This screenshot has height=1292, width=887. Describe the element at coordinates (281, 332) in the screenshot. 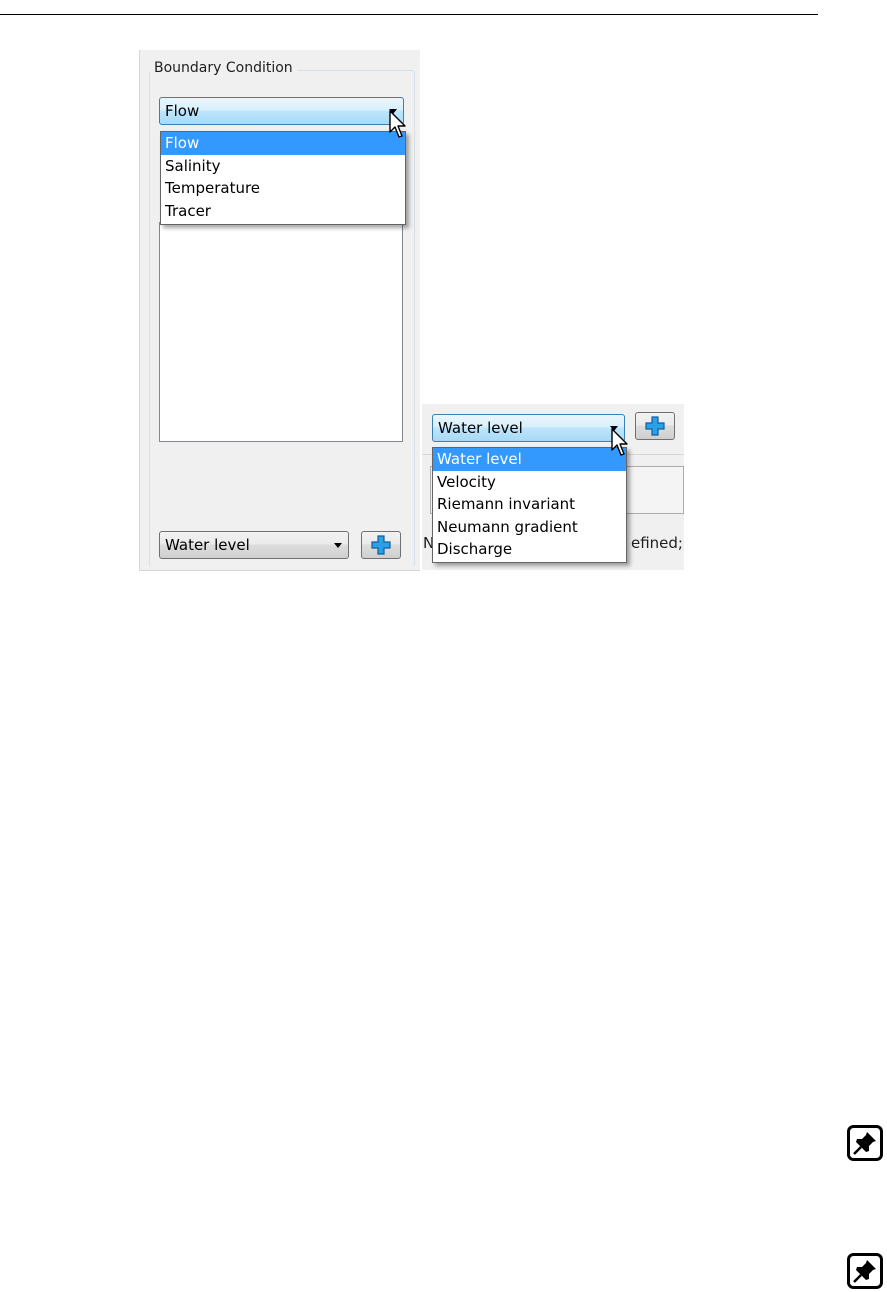

I see `boundary-condition-list` at that location.